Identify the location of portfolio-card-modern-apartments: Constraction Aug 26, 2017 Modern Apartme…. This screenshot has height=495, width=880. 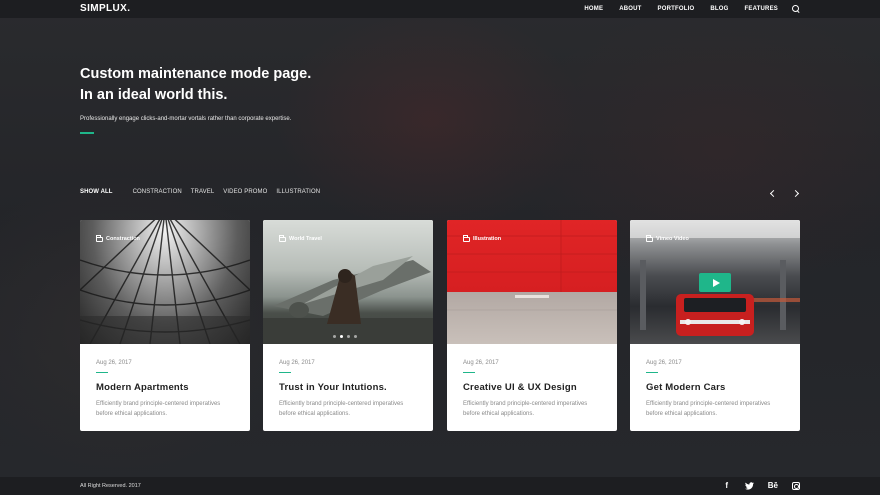
(165, 325).